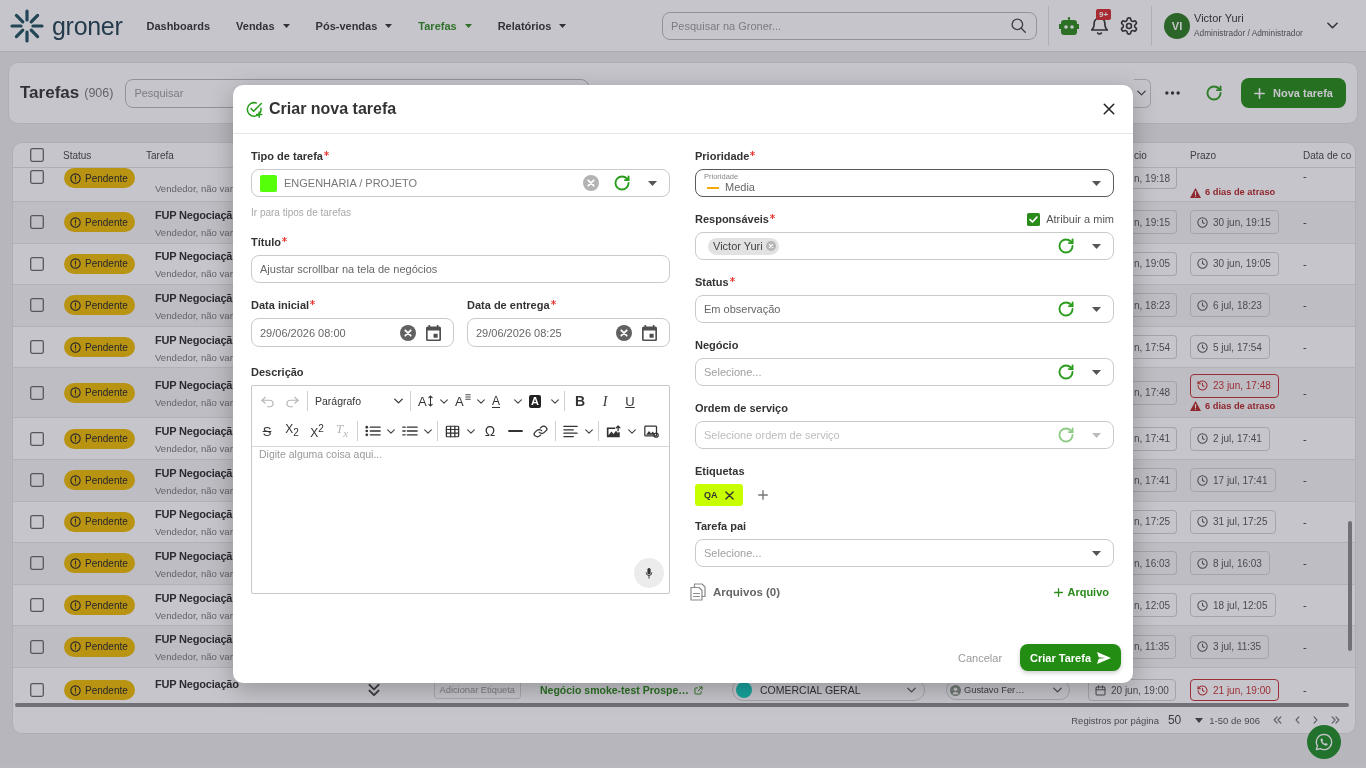 The height and width of the screenshot is (768, 1366). What do you see at coordinates (1152, 264) in the screenshot?
I see `start-date-text: n, 19:05` at bounding box center [1152, 264].